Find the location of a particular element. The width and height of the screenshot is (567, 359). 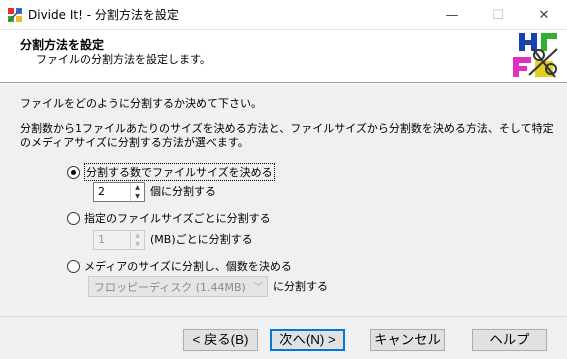

option-by-count: 分割する数でファイルサイズを決める is located at coordinates (171, 172).